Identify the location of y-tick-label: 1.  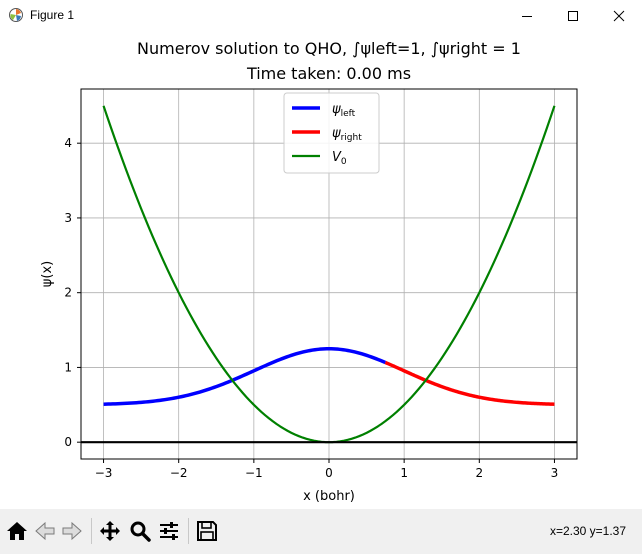
(68, 367).